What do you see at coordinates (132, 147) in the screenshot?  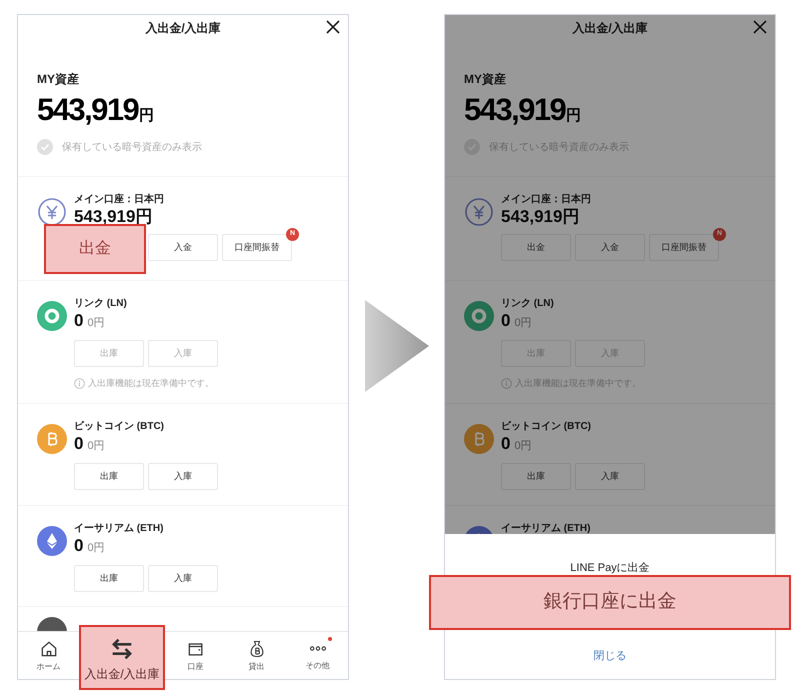 I see `filter-label: 保有している暗号資産のみ表示` at bounding box center [132, 147].